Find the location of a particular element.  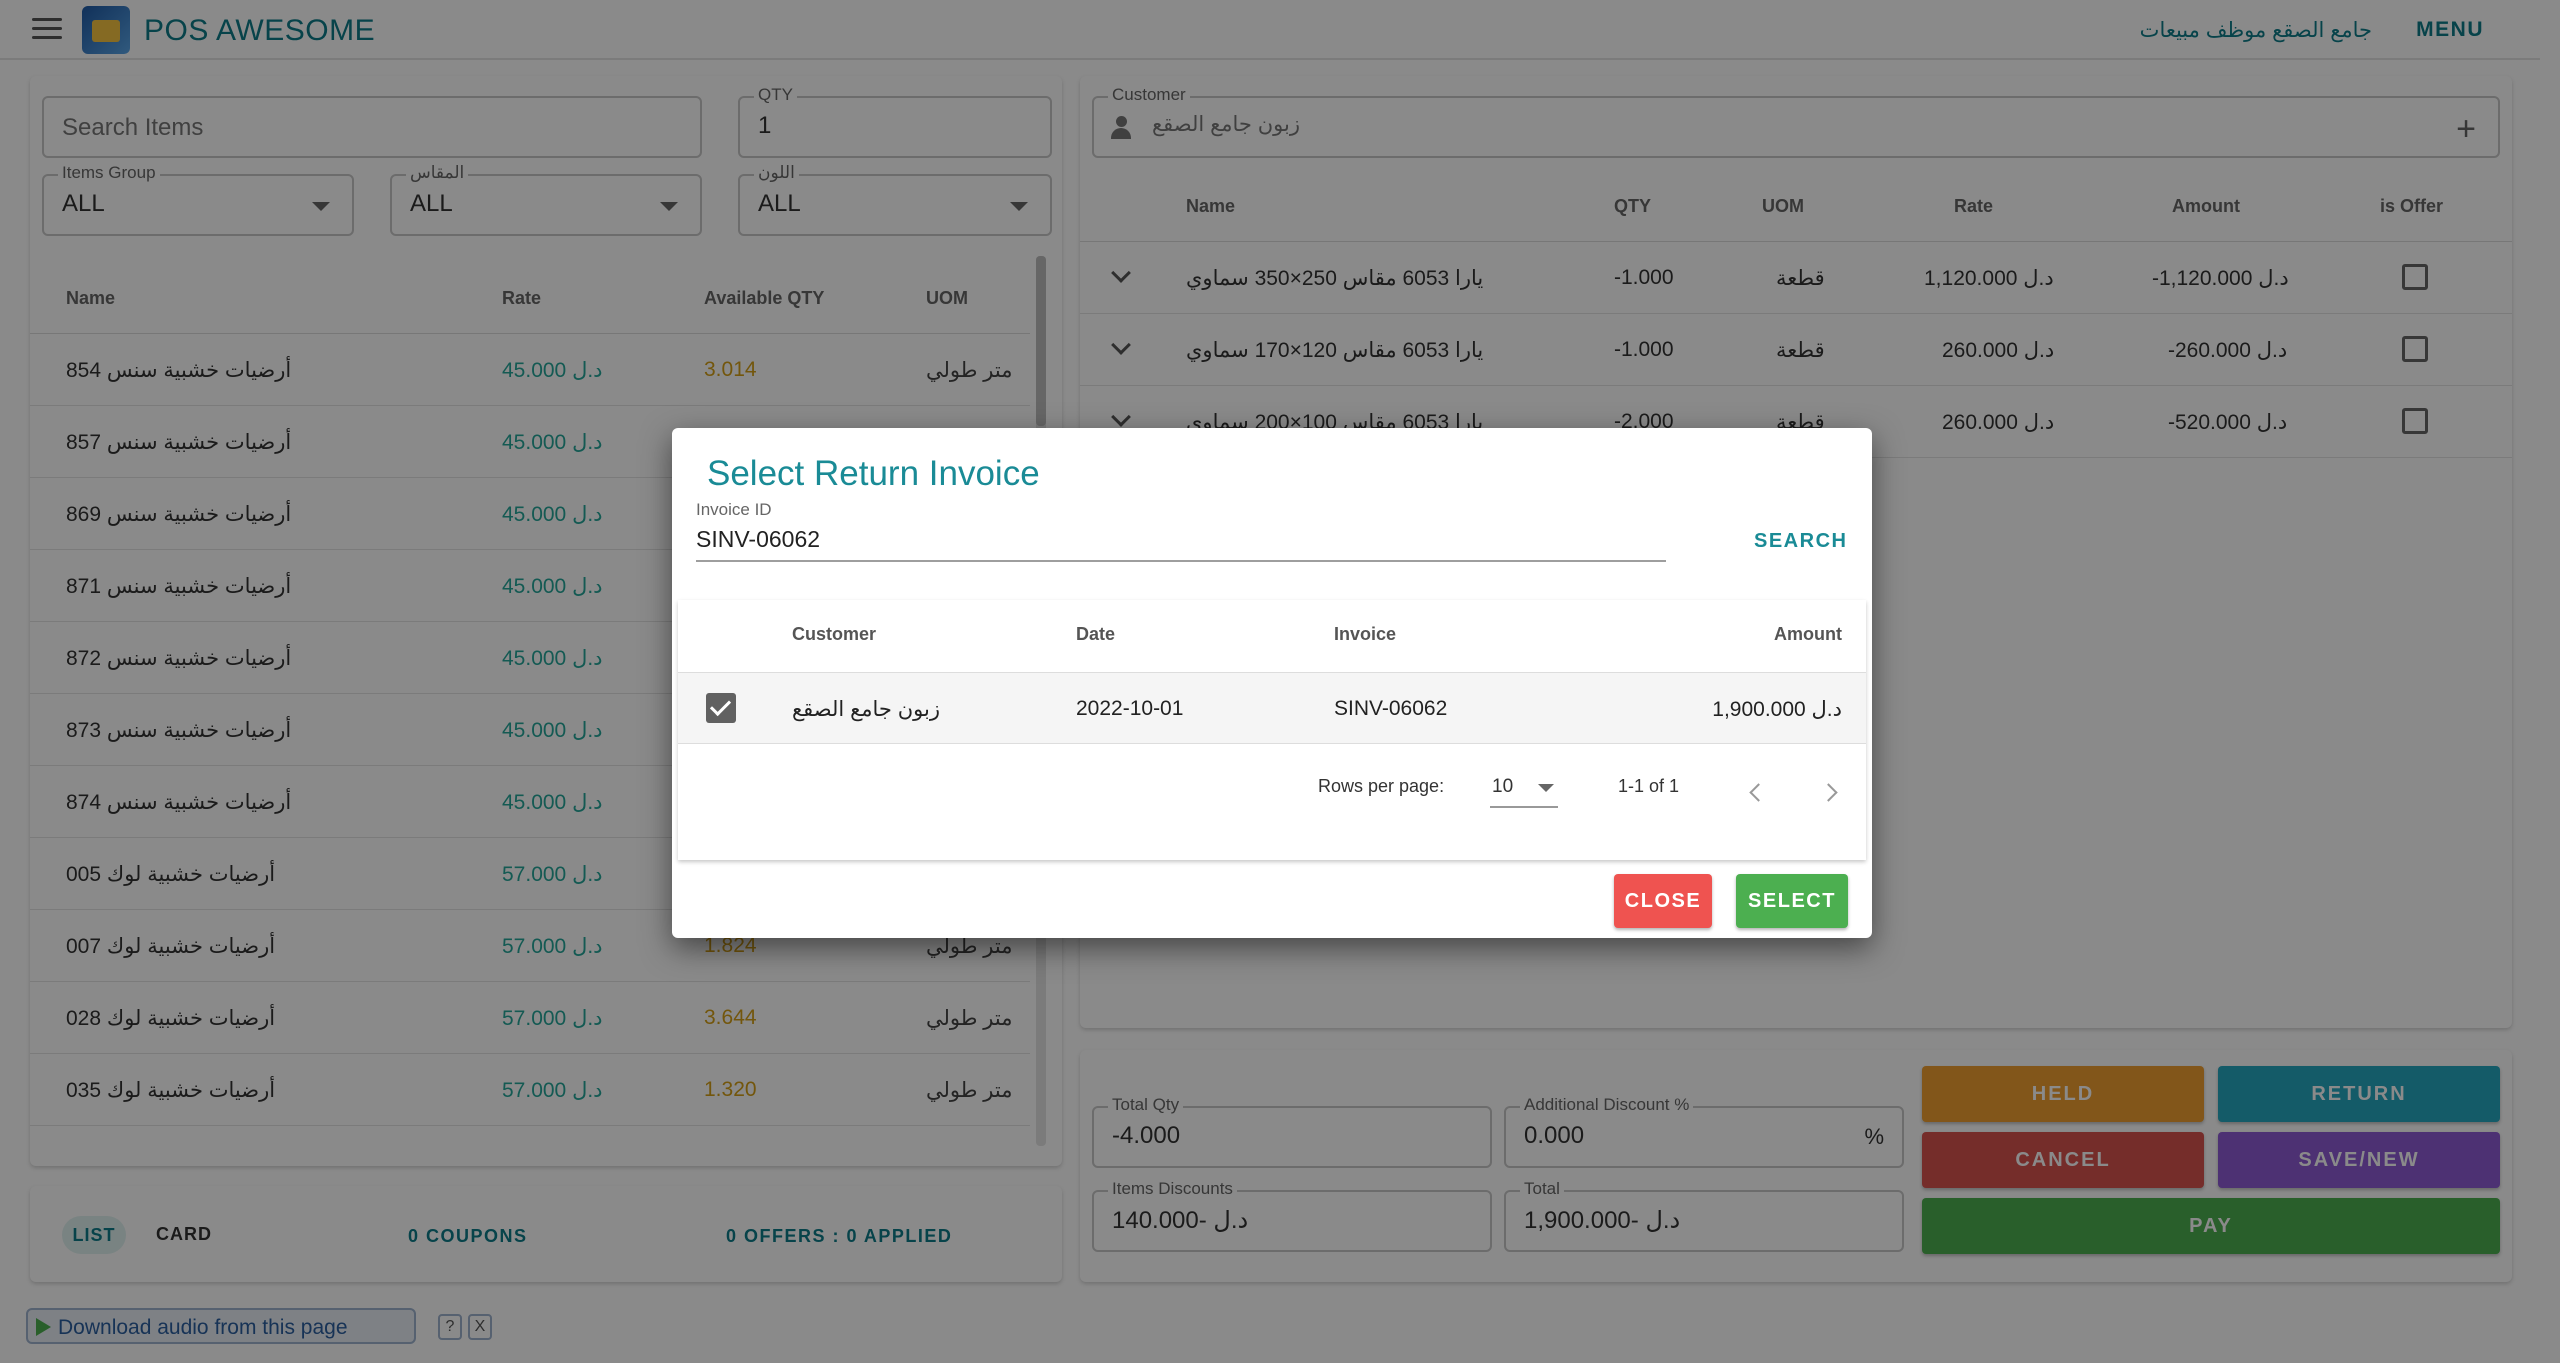

column-header-customer: Customer is located at coordinates (834, 634).